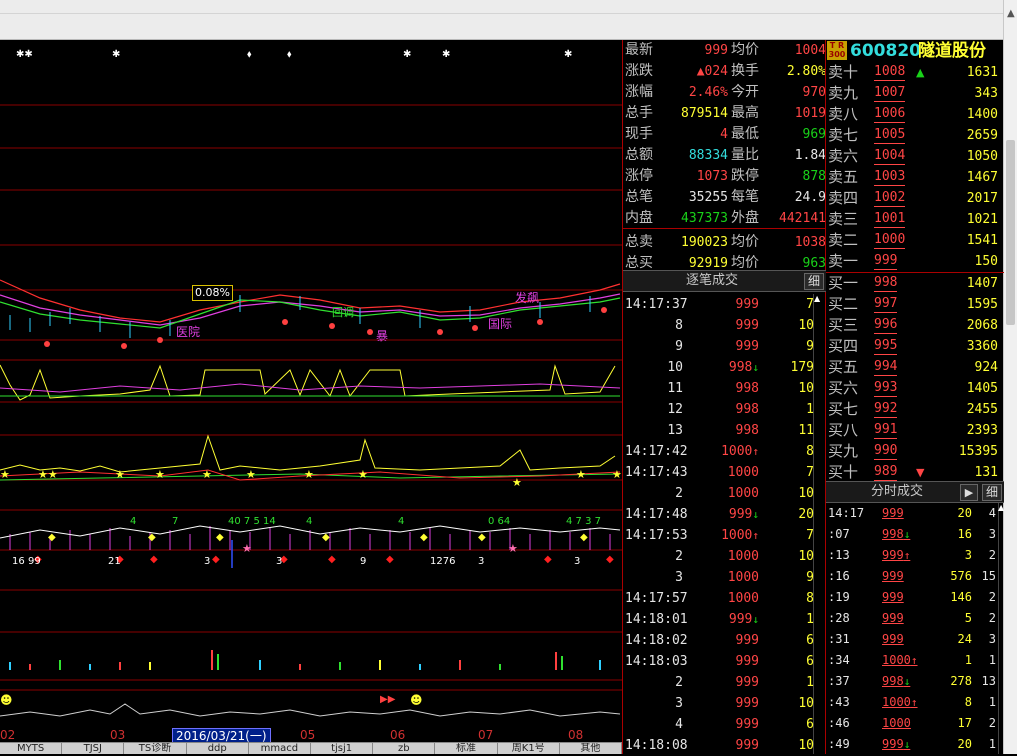  Describe the element at coordinates (912, 576) in the screenshot. I see `timeshare-row: :16 999 576 15` at that location.